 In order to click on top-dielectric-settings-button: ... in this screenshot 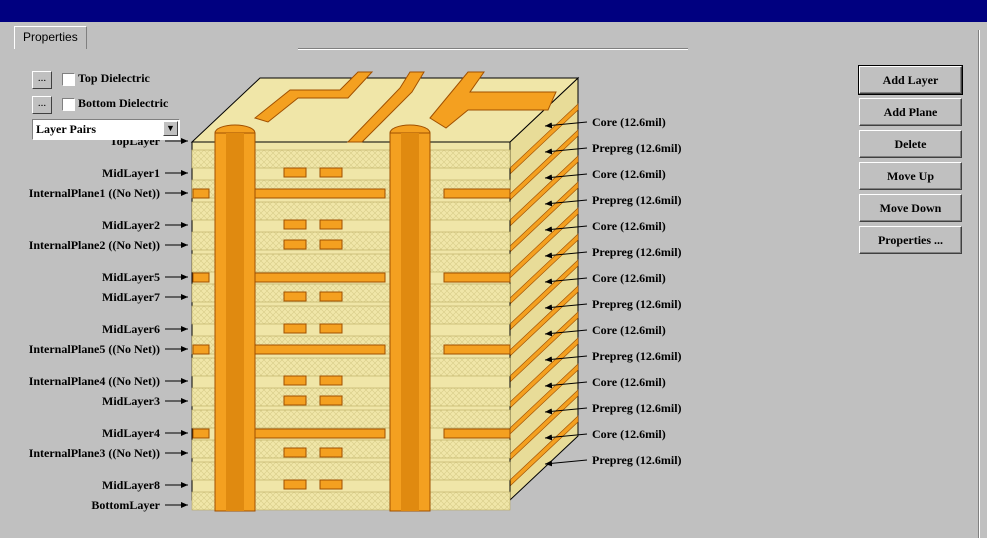, I will do `click(42, 80)`.